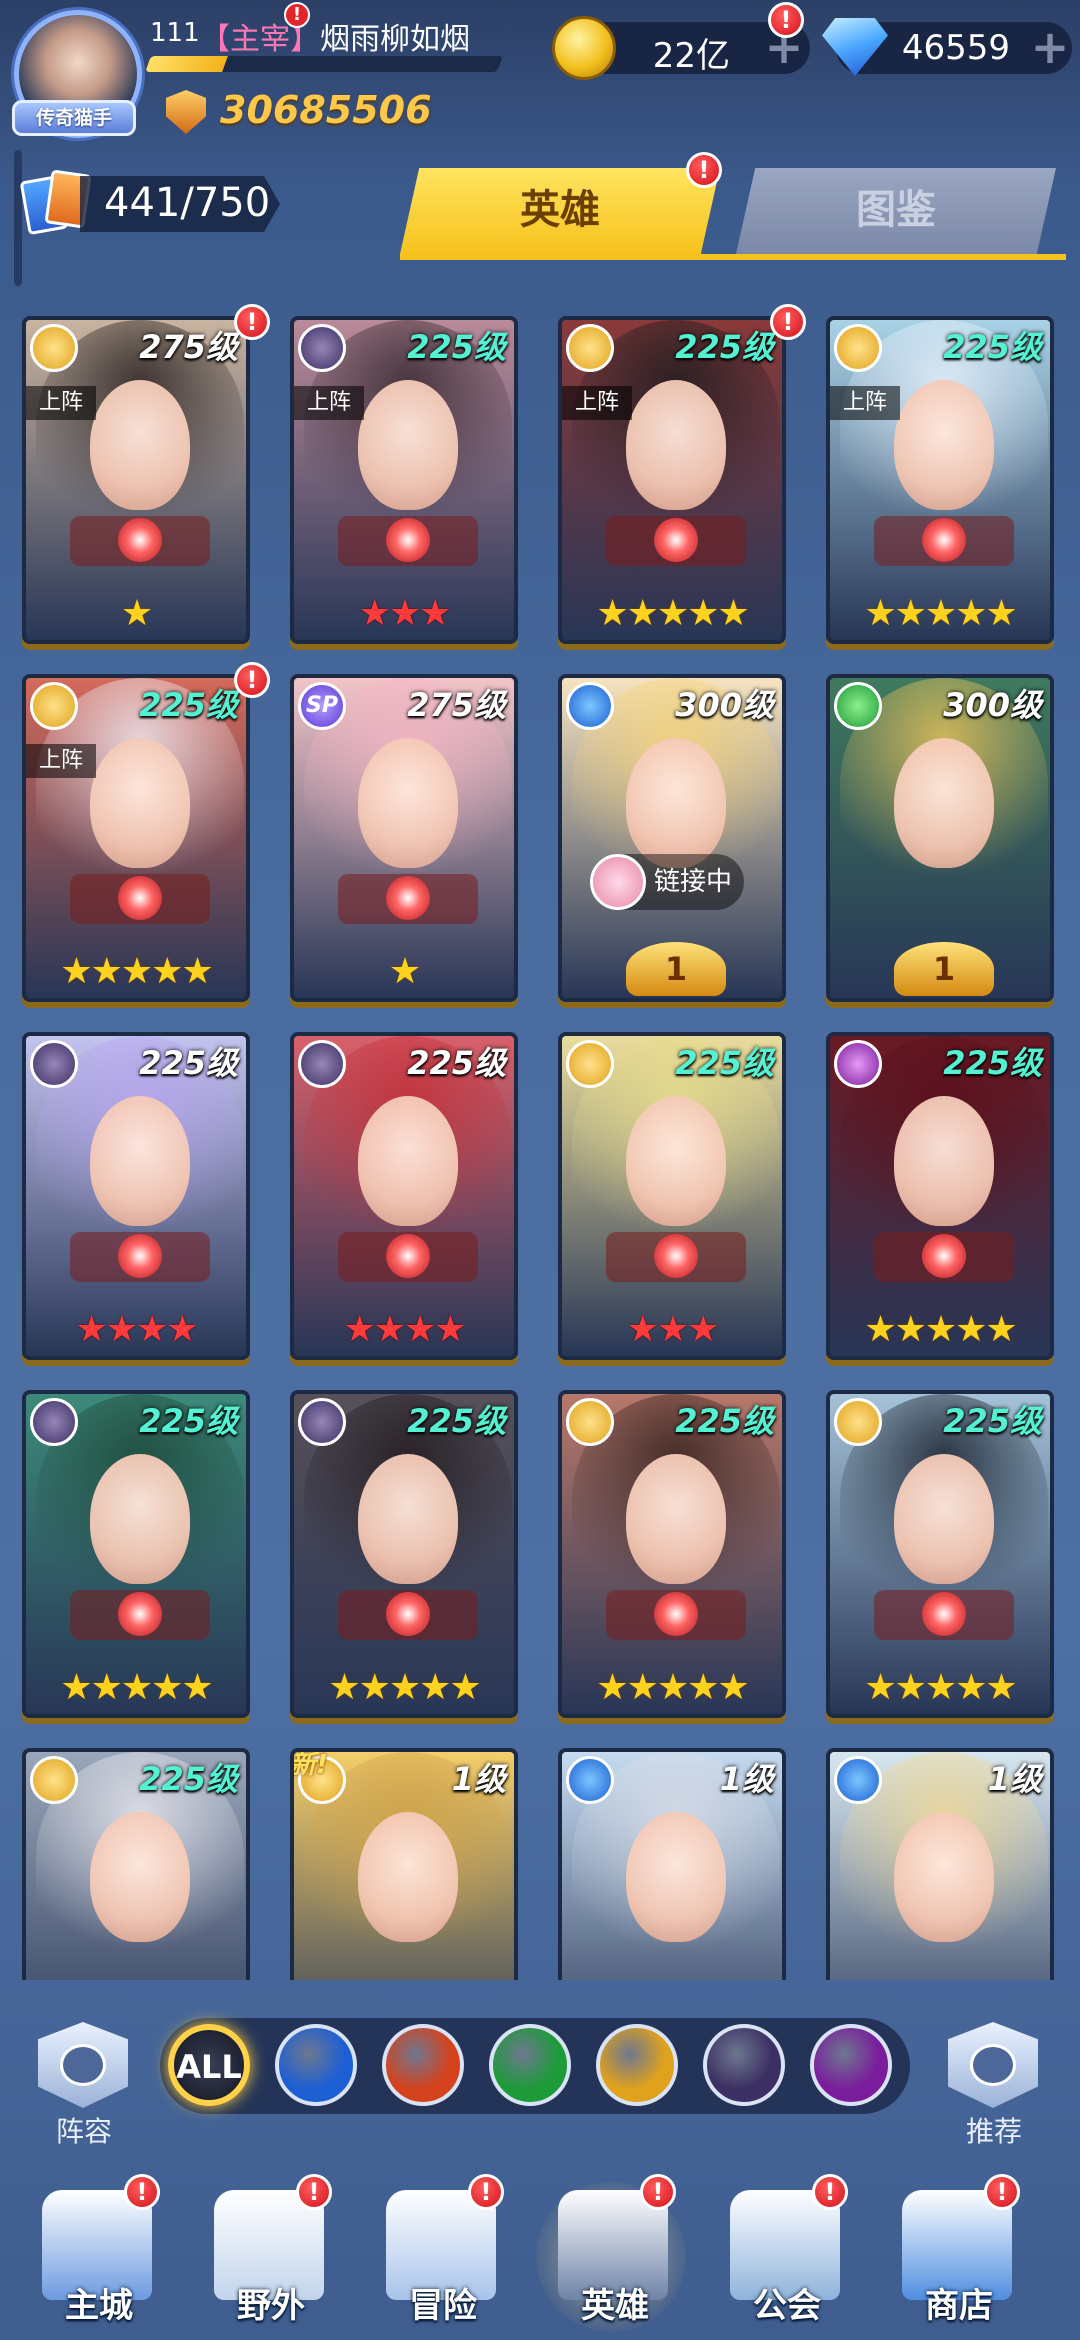 This screenshot has width=1080, height=2340. What do you see at coordinates (637, 2065) in the screenshot?
I see `filter-light-button` at bounding box center [637, 2065].